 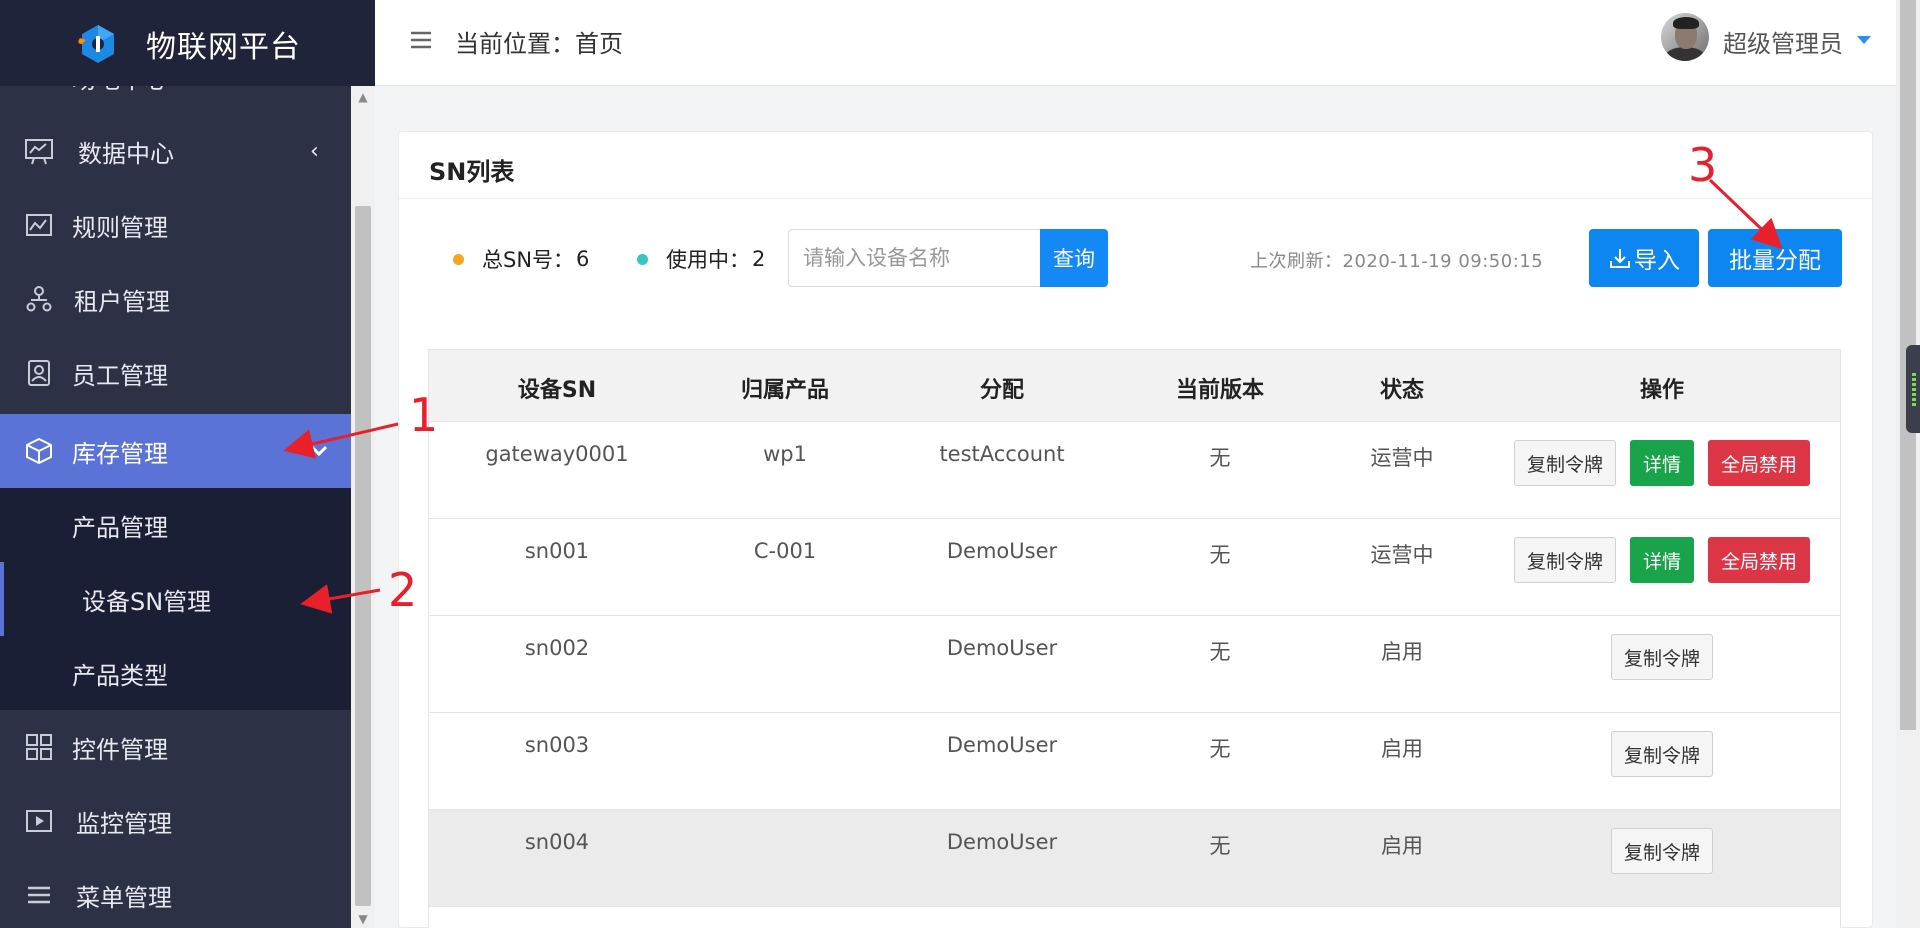 I want to click on tenant-icon, so click(x=39, y=299).